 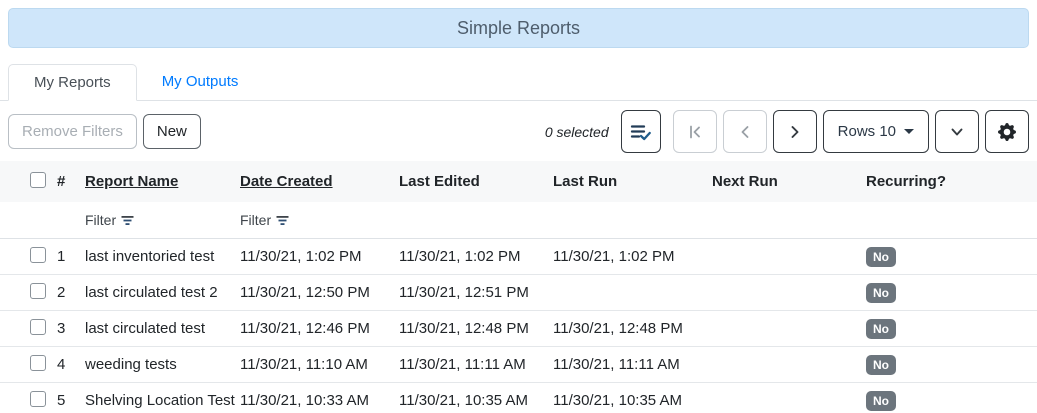 I want to click on first-page-button, so click(x=694, y=131).